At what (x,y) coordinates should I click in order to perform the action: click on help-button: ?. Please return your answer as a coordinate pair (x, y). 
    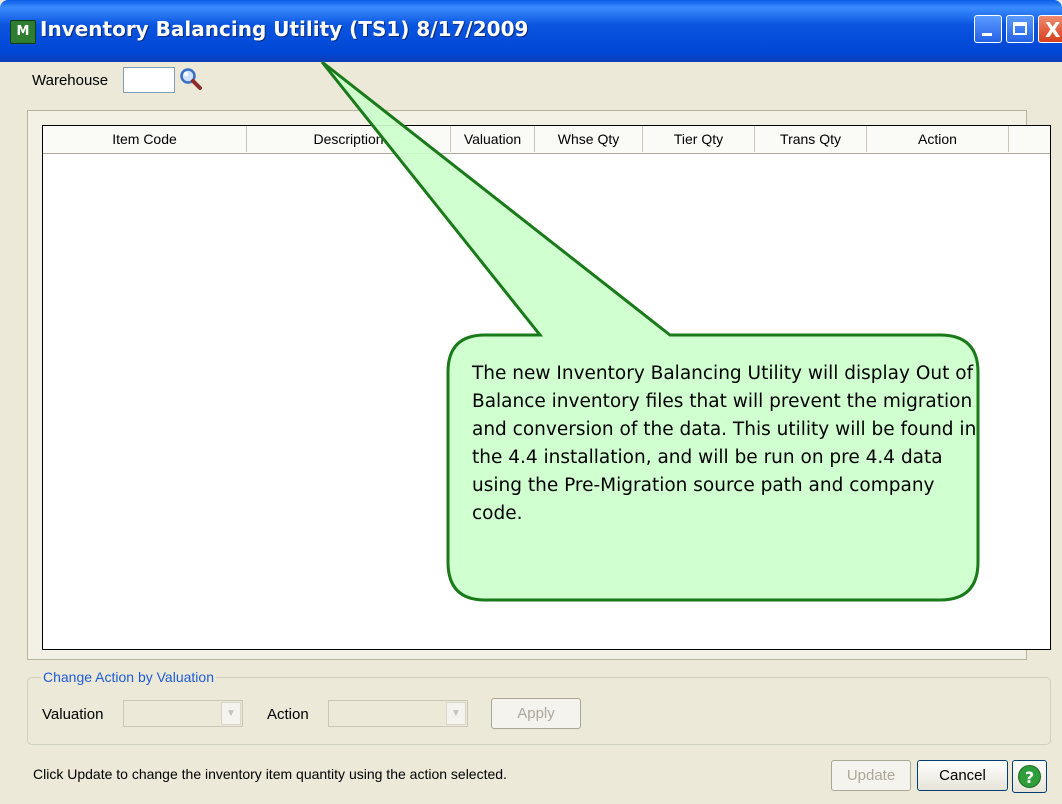
    Looking at the image, I should click on (1029, 776).